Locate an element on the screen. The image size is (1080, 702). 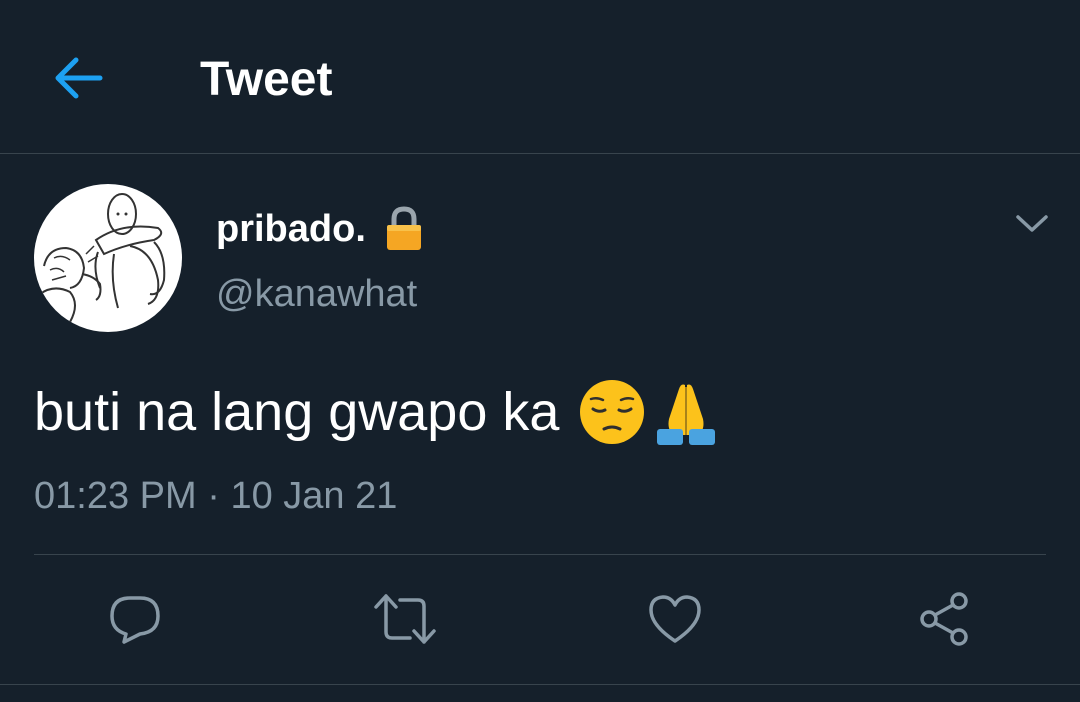
display-name: pribado. is located at coordinates (291, 229).